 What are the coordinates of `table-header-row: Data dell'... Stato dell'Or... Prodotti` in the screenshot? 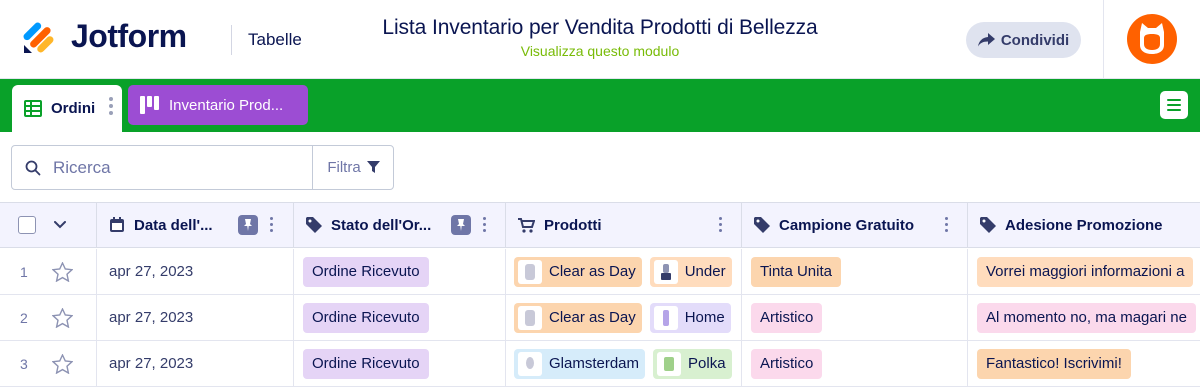 It's located at (600, 225).